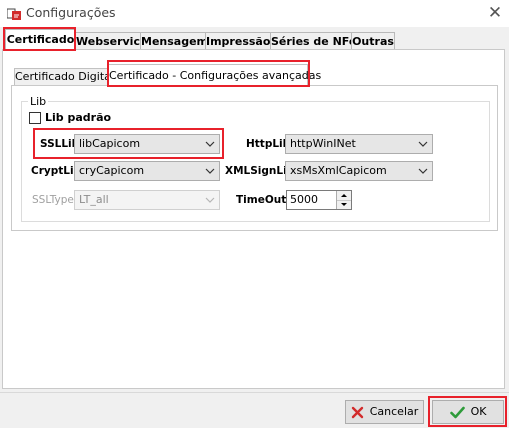 Image resolution: width=509 pixels, height=428 pixels. What do you see at coordinates (373, 40) in the screenshot?
I see `tab-outras: Outras` at bounding box center [373, 40].